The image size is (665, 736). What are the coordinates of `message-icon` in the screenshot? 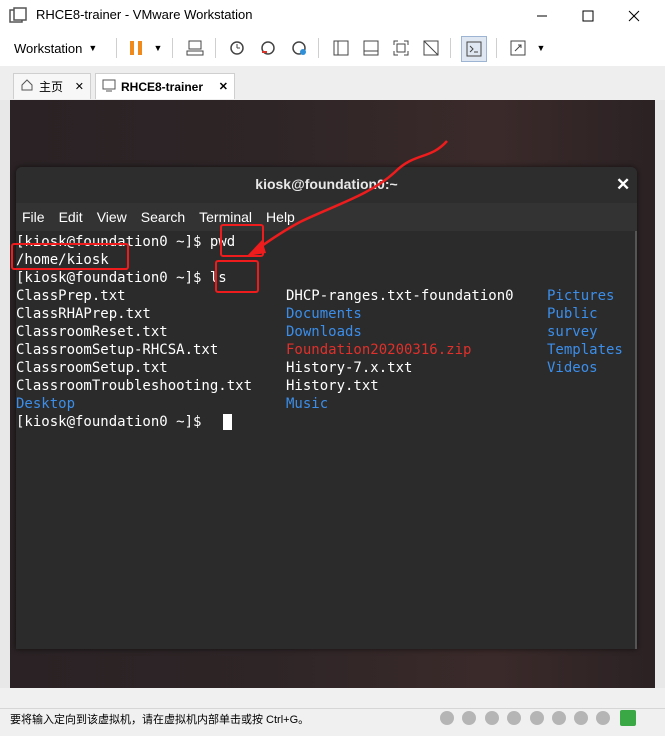 It's located at (603, 718).